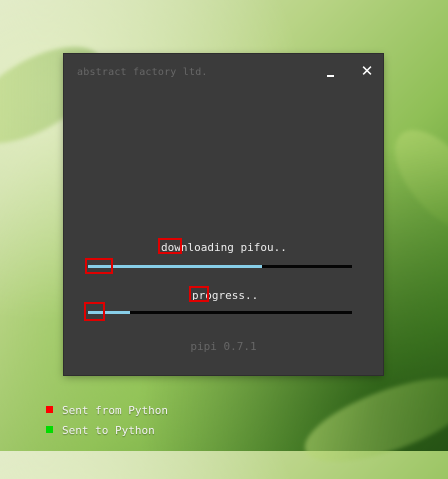 This screenshot has width=448, height=479. I want to click on minimize-button, so click(331, 73).